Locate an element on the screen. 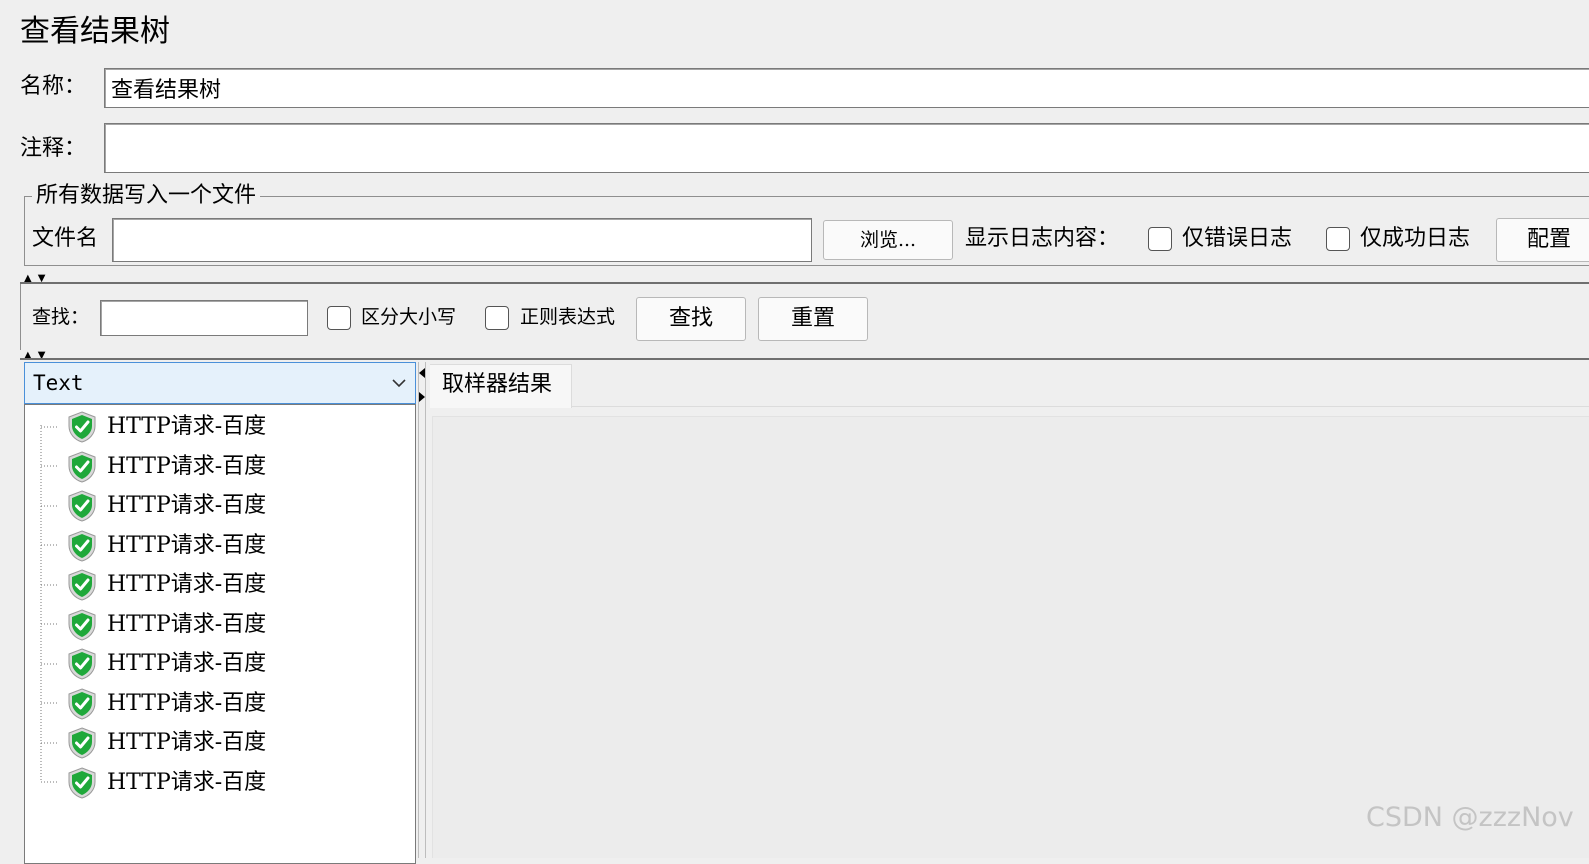 The width and height of the screenshot is (1589, 864). write-to-file-legend: 所有数据写入一个文件 is located at coordinates (146, 196).